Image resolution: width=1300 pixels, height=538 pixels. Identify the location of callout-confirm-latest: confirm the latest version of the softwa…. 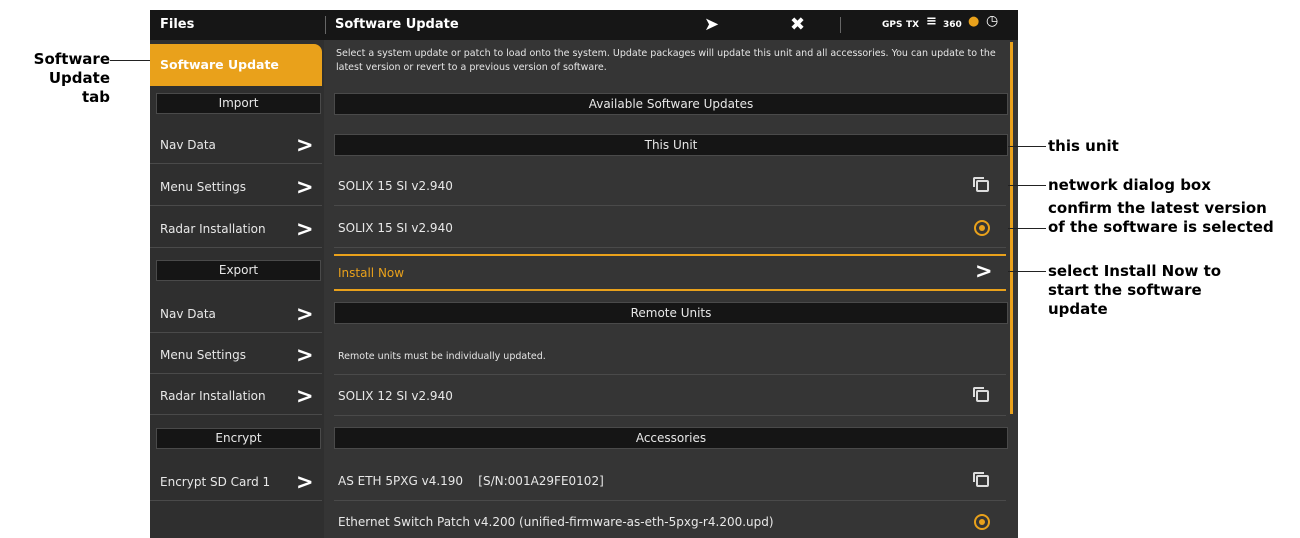
(1161, 218).